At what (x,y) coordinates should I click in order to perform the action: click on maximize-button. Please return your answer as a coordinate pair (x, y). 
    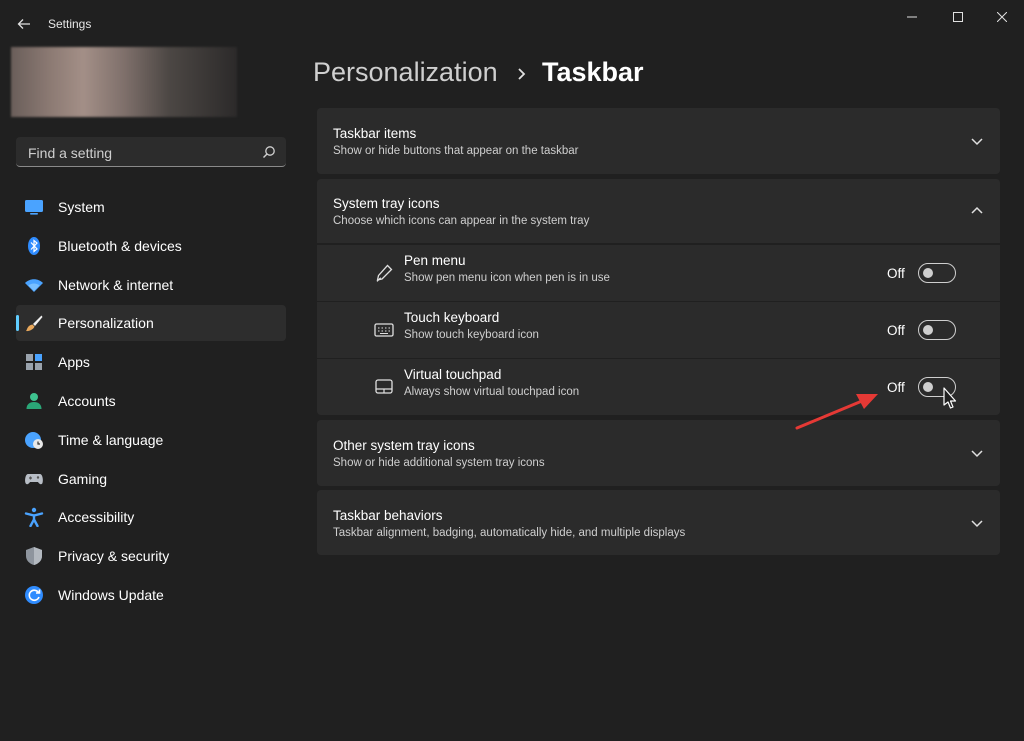
    Looking at the image, I should click on (958, 17).